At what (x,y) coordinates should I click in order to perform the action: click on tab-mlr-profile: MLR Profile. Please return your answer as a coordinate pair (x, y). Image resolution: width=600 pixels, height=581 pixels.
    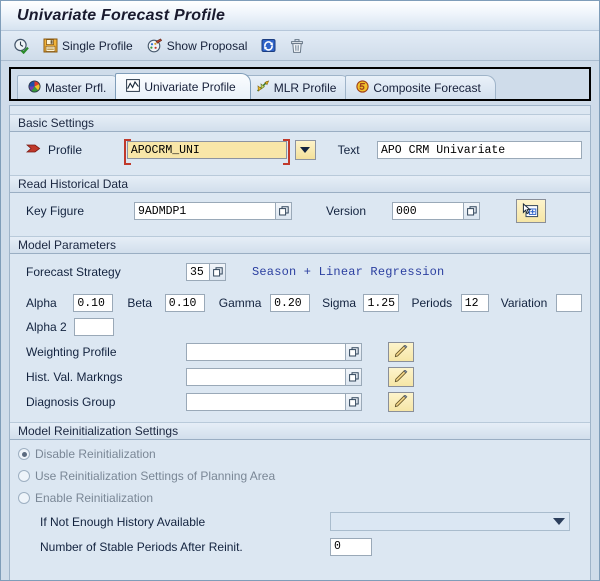
    Looking at the image, I should click on (298, 87).